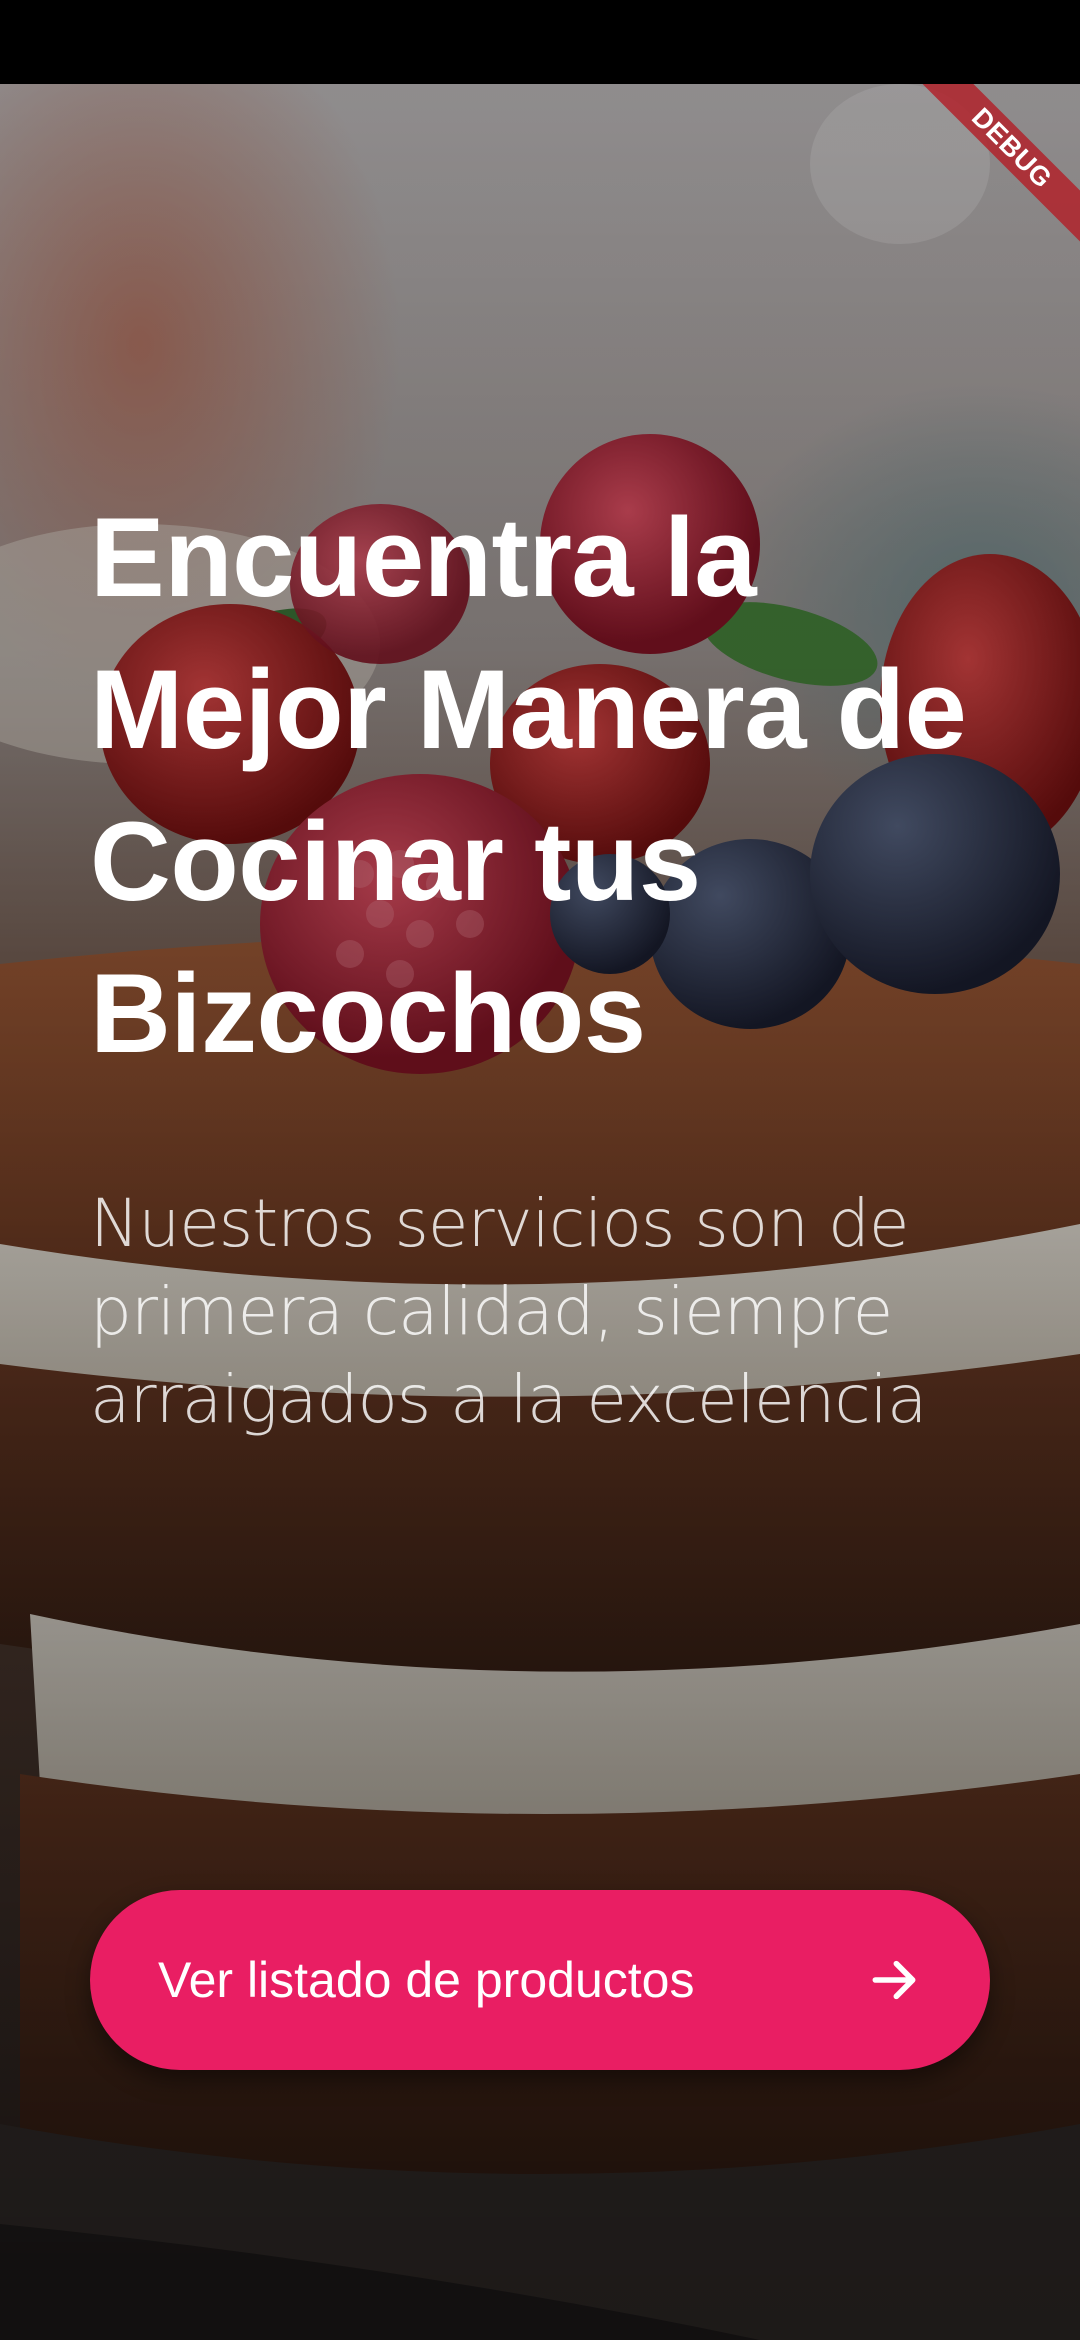 The width and height of the screenshot is (1080, 2340). What do you see at coordinates (540, 42) in the screenshot?
I see `status-bar` at bounding box center [540, 42].